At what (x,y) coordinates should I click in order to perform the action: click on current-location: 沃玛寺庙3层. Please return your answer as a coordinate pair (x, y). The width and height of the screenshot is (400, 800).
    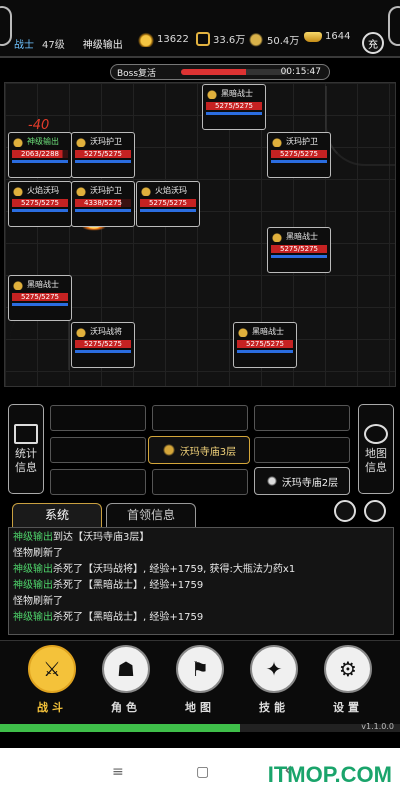
    Looking at the image, I should click on (199, 450).